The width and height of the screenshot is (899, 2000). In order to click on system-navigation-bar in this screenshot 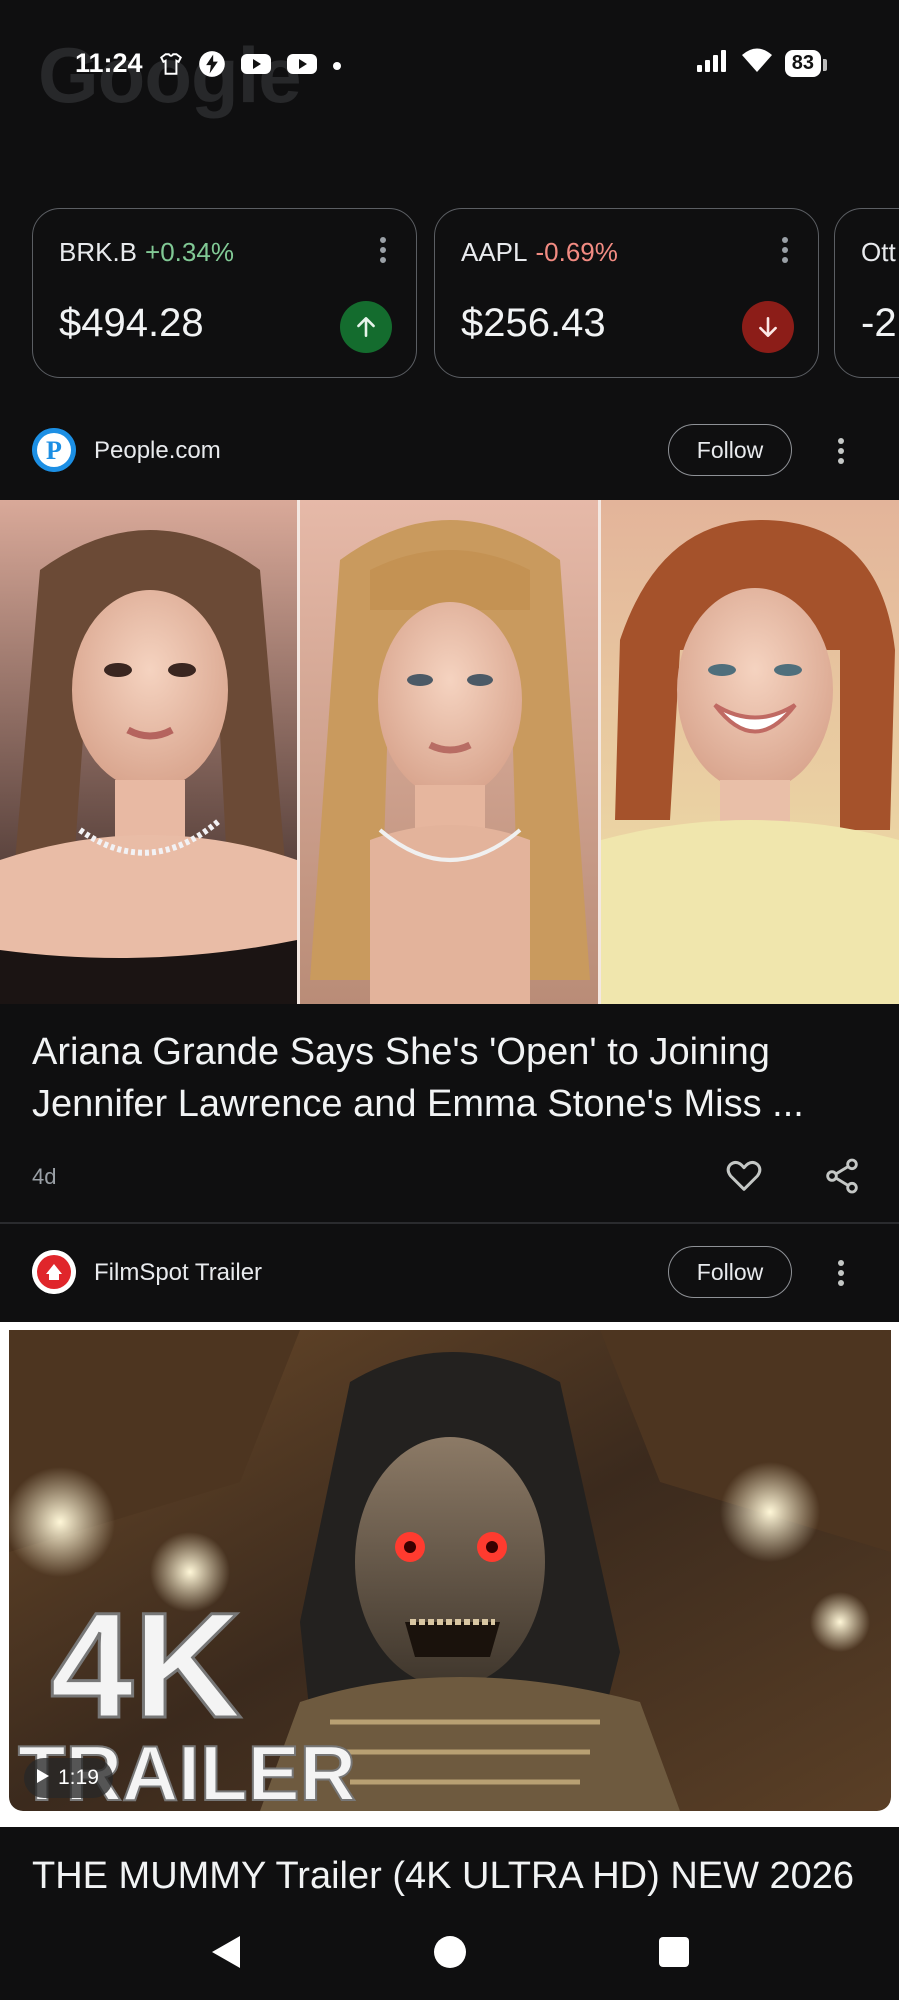, I will do `click(449, 1956)`.